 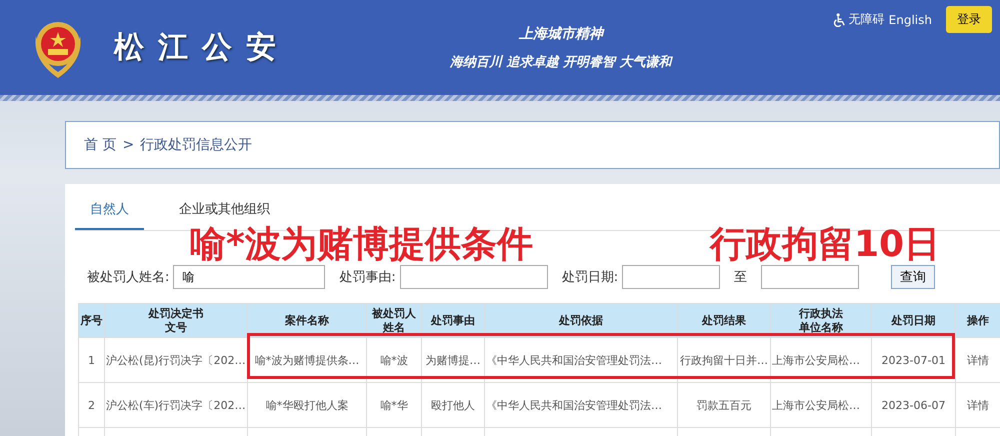 What do you see at coordinates (109, 211) in the screenshot?
I see `tab: 自然人` at bounding box center [109, 211].